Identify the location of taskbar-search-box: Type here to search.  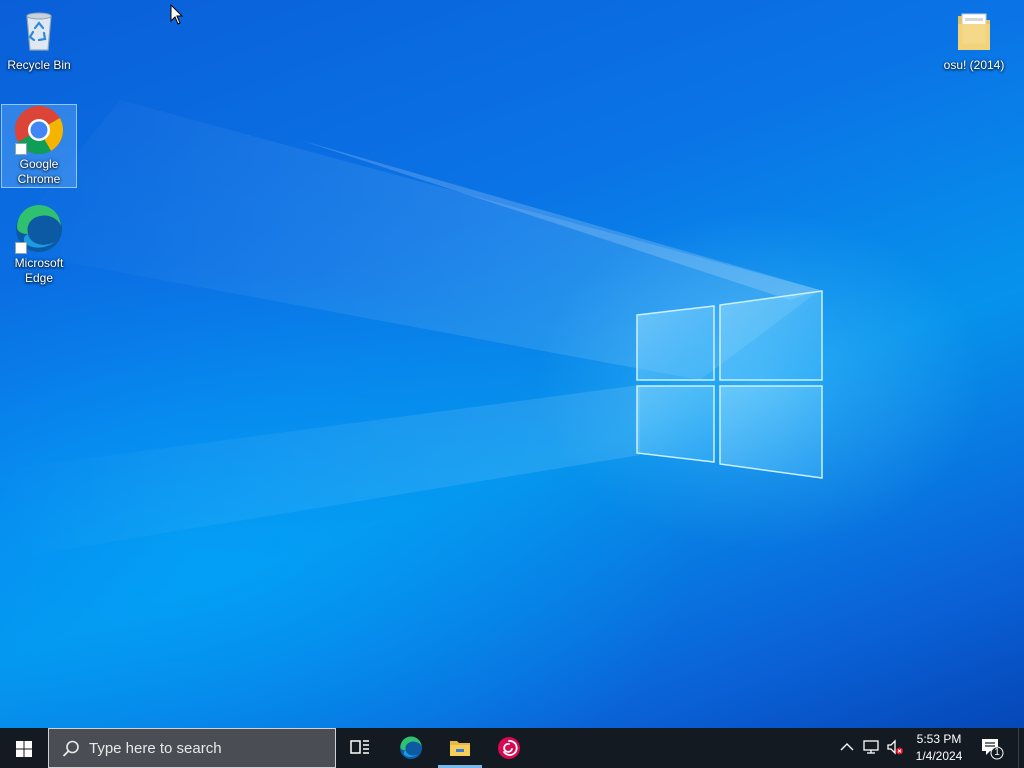
(192, 748).